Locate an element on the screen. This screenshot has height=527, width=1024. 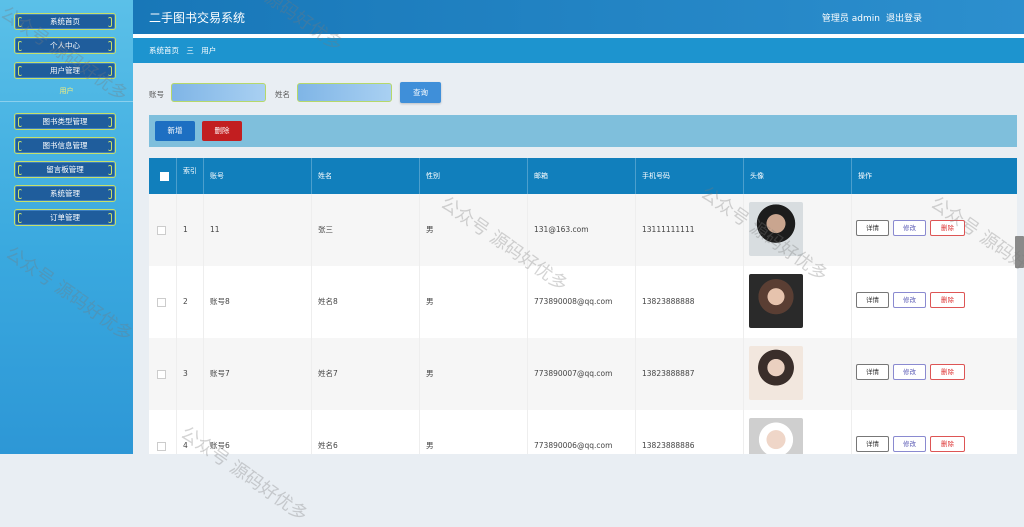
column-header-phone: 手机号码 is located at coordinates (690, 176).